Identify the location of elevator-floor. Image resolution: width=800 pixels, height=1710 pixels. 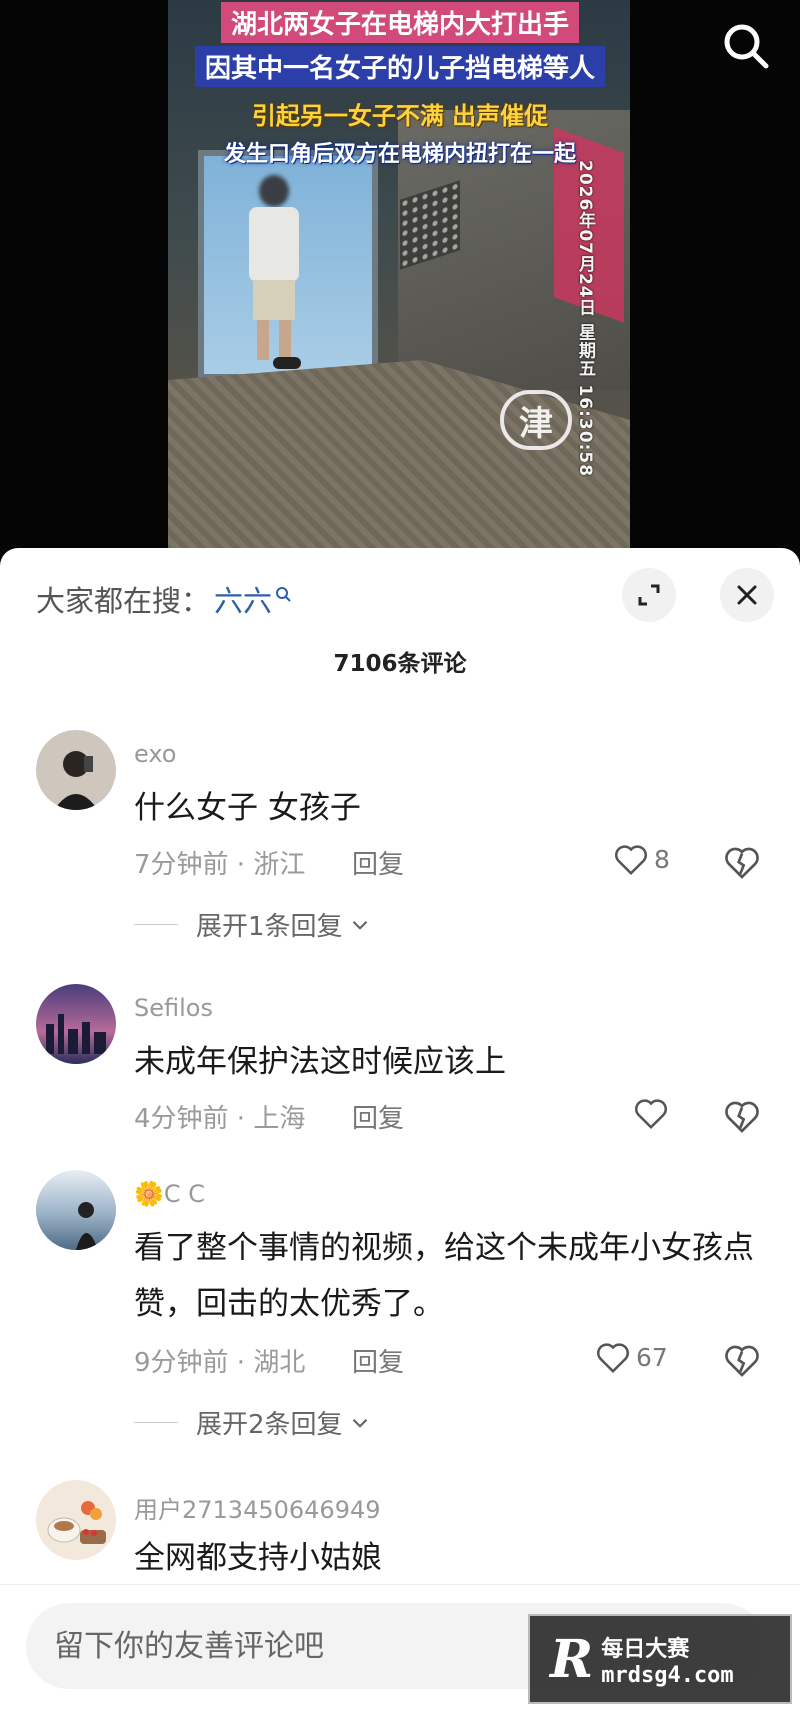
(399, 460).